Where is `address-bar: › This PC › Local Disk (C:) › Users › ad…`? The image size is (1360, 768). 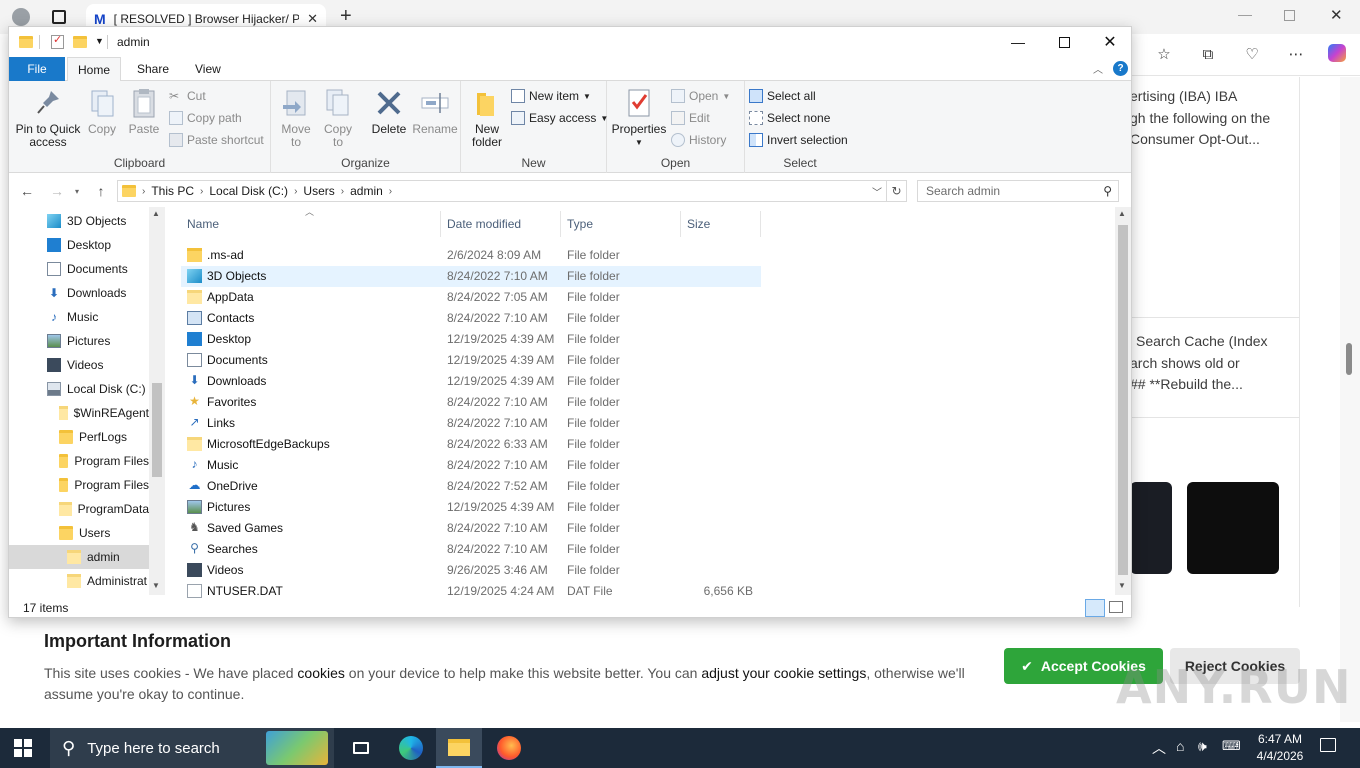
address-bar: › This PC › Local Disk (C:) › Users › ad… is located at coordinates (502, 191).